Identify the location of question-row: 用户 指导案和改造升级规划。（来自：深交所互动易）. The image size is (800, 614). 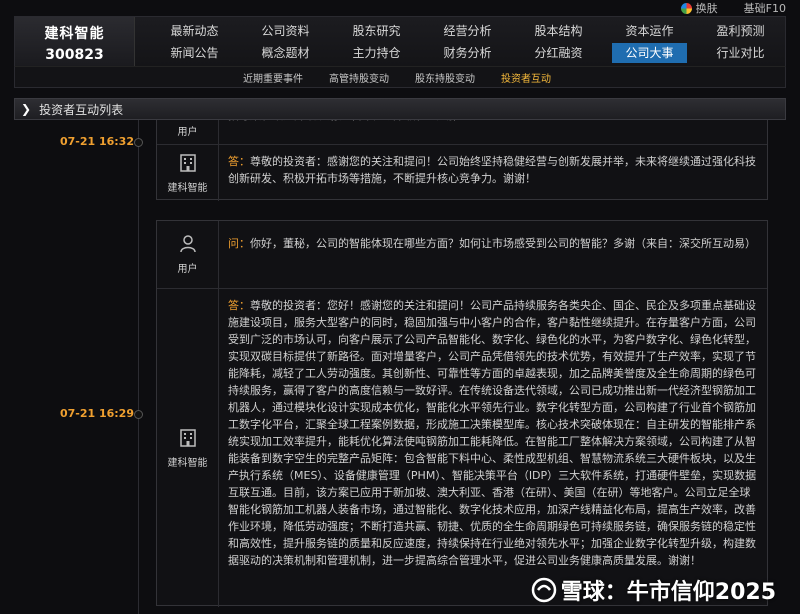
(462, 132).